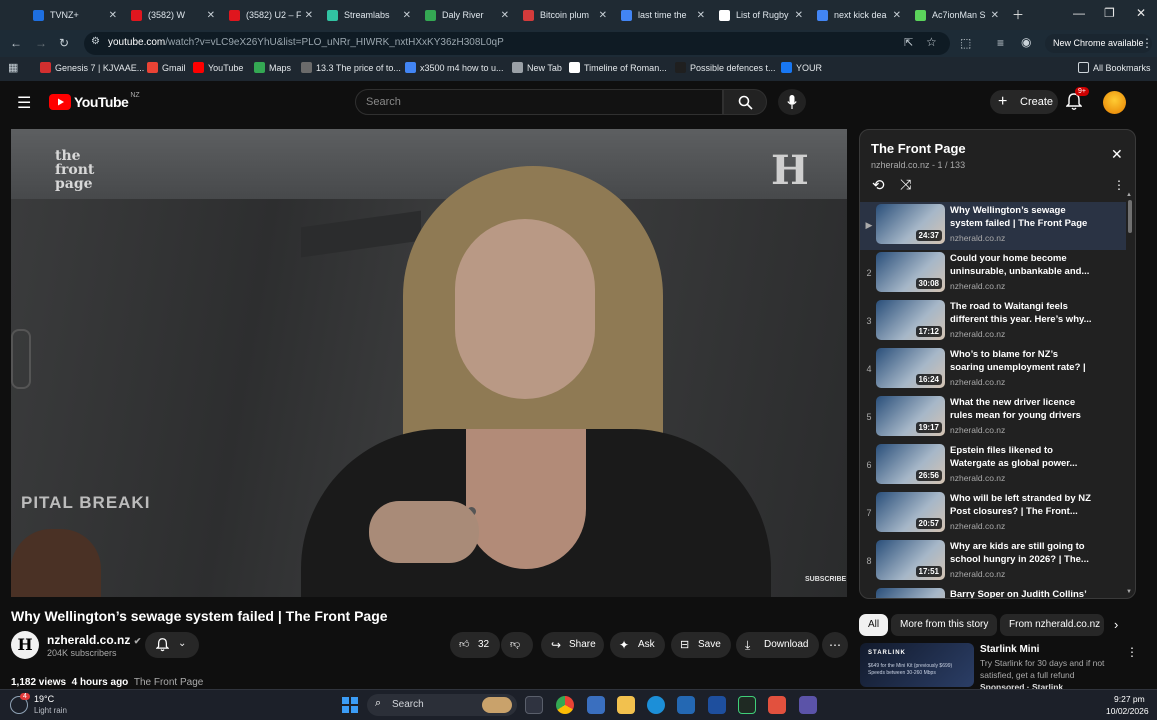 The width and height of the screenshot is (1157, 720). Describe the element at coordinates (95, 41) in the screenshot. I see `site-info-icon: ⚙` at that location.